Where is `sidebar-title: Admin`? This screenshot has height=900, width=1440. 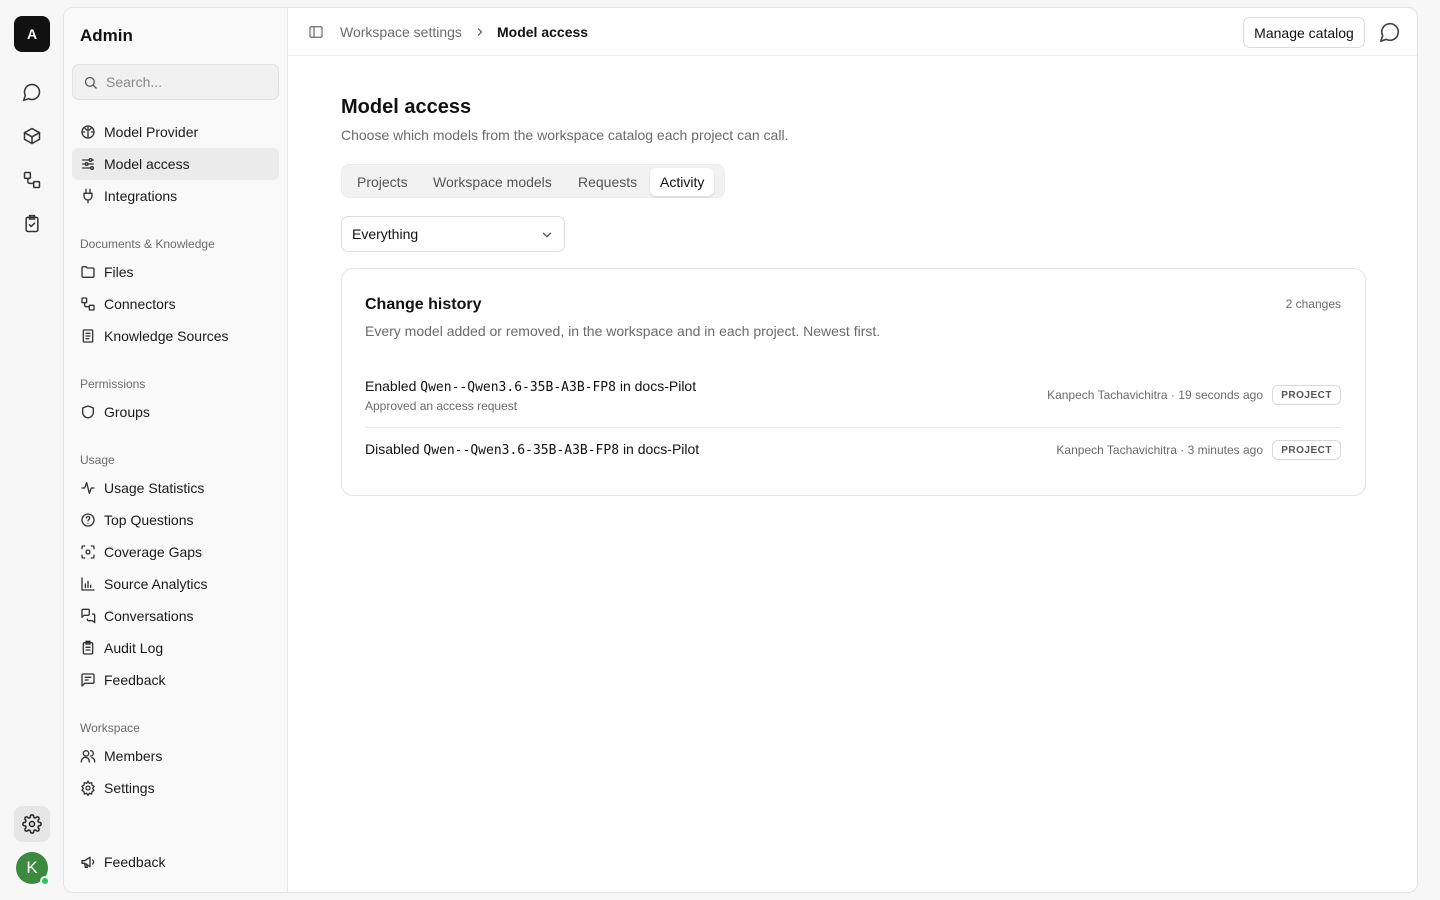
sidebar-title: Admin is located at coordinates (106, 35).